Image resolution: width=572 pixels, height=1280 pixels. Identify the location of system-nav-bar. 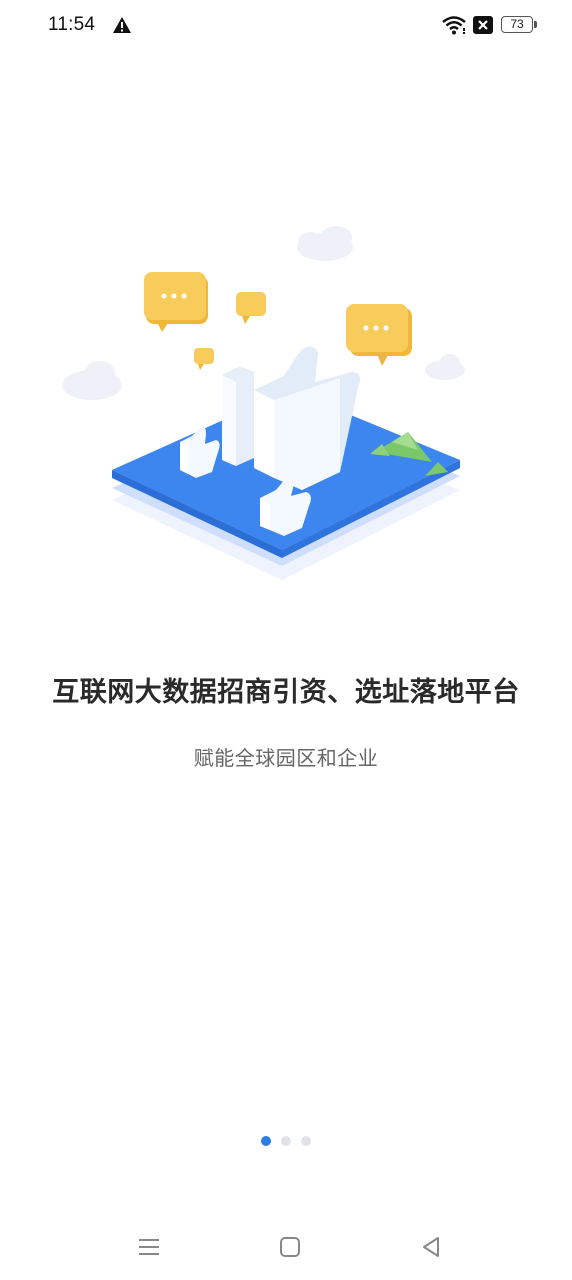
(286, 1246).